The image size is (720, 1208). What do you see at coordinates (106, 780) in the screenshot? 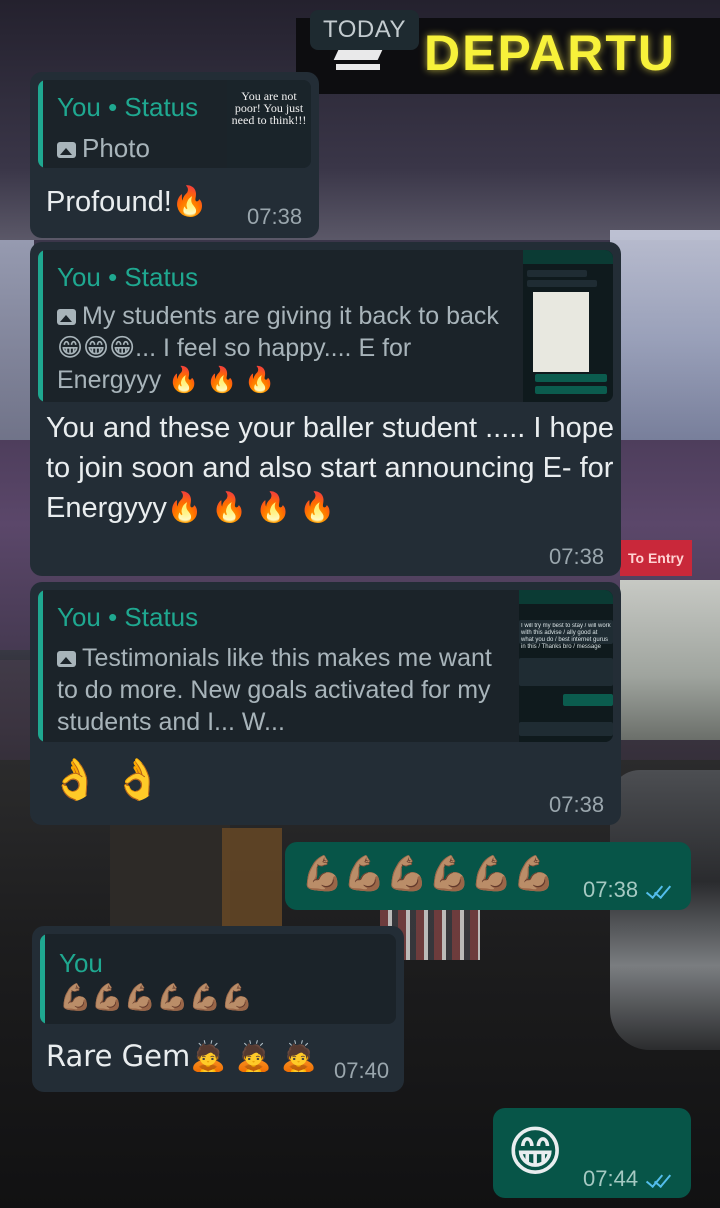
I see `message-text: 👌 👌` at bounding box center [106, 780].